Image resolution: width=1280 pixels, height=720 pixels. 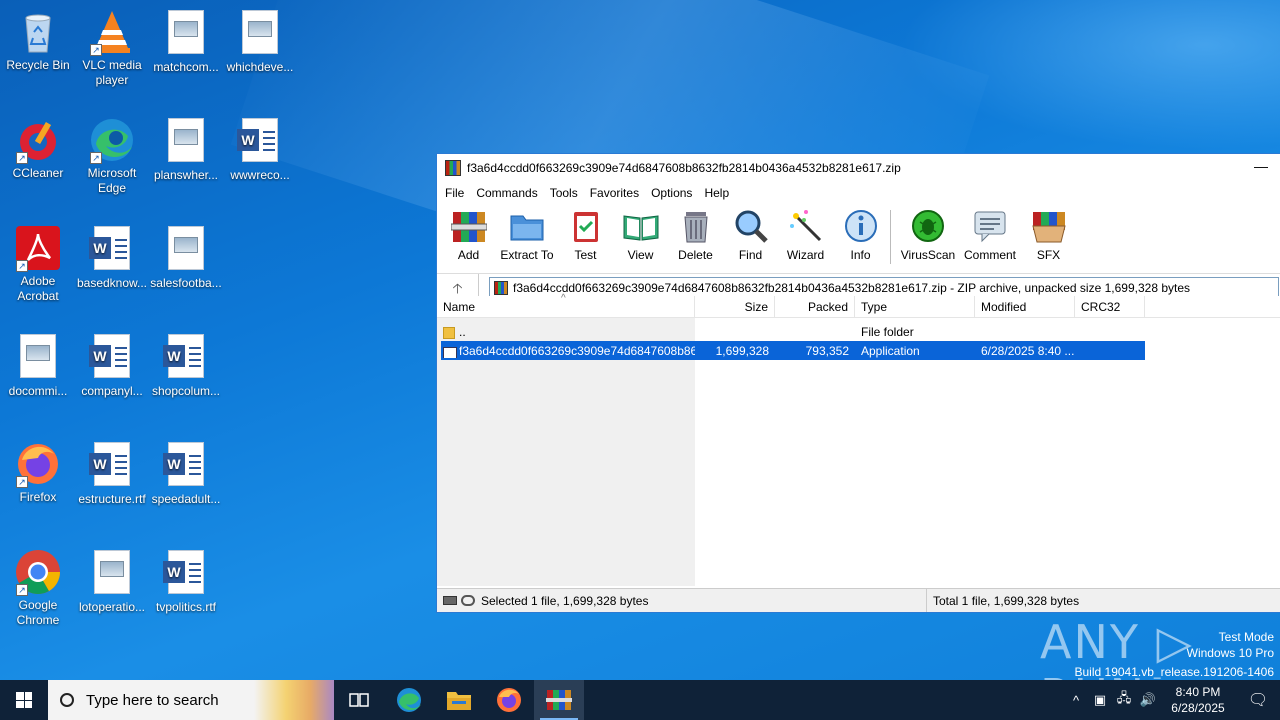 What do you see at coordinates (38, 588) in the screenshot?
I see `desktop-icon-google-chrome: ↗ Google Chrome` at bounding box center [38, 588].